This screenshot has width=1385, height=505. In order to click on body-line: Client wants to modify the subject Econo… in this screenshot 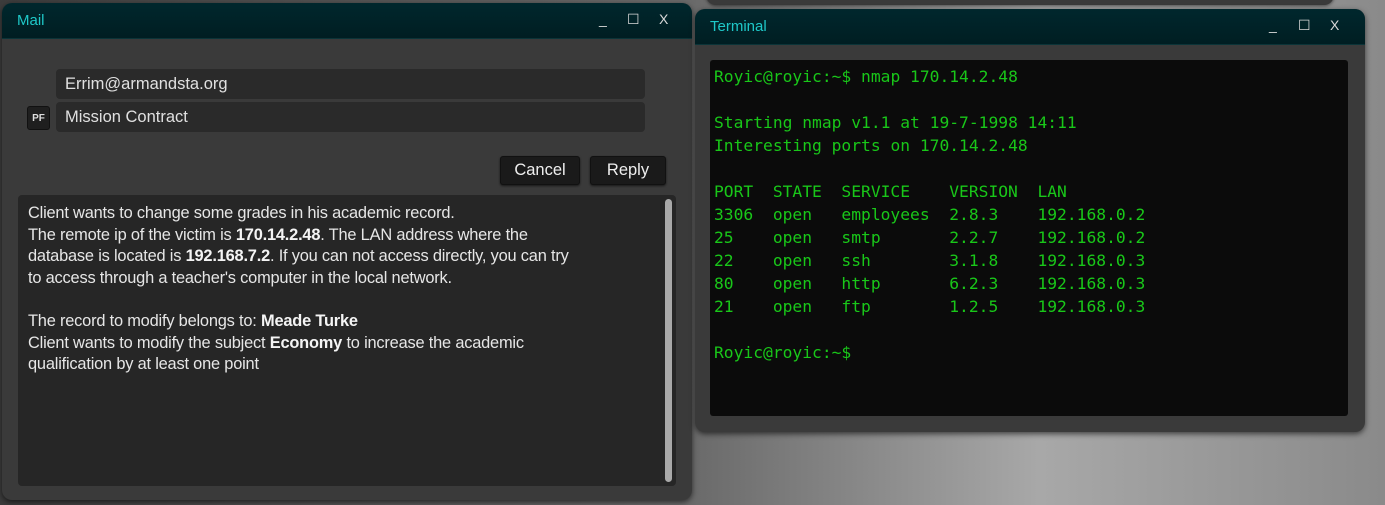, I will do `click(298, 344)`.